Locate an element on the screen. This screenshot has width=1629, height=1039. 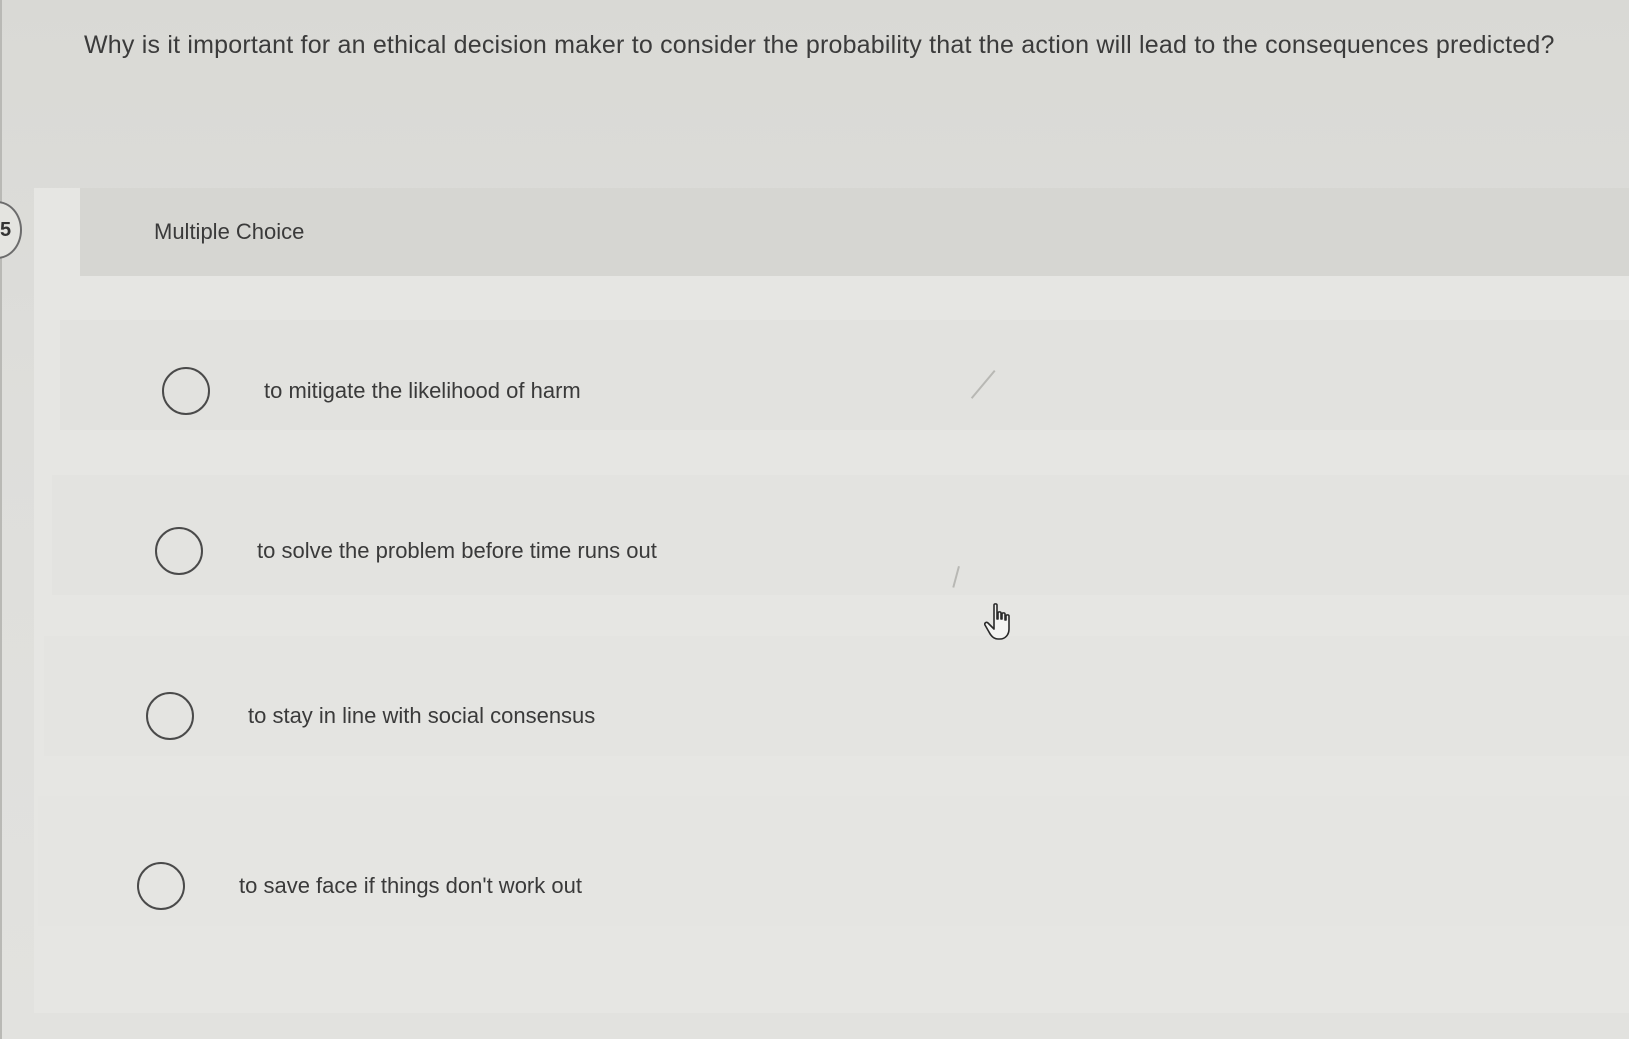
question-number-badge: 5 is located at coordinates (11, 230).